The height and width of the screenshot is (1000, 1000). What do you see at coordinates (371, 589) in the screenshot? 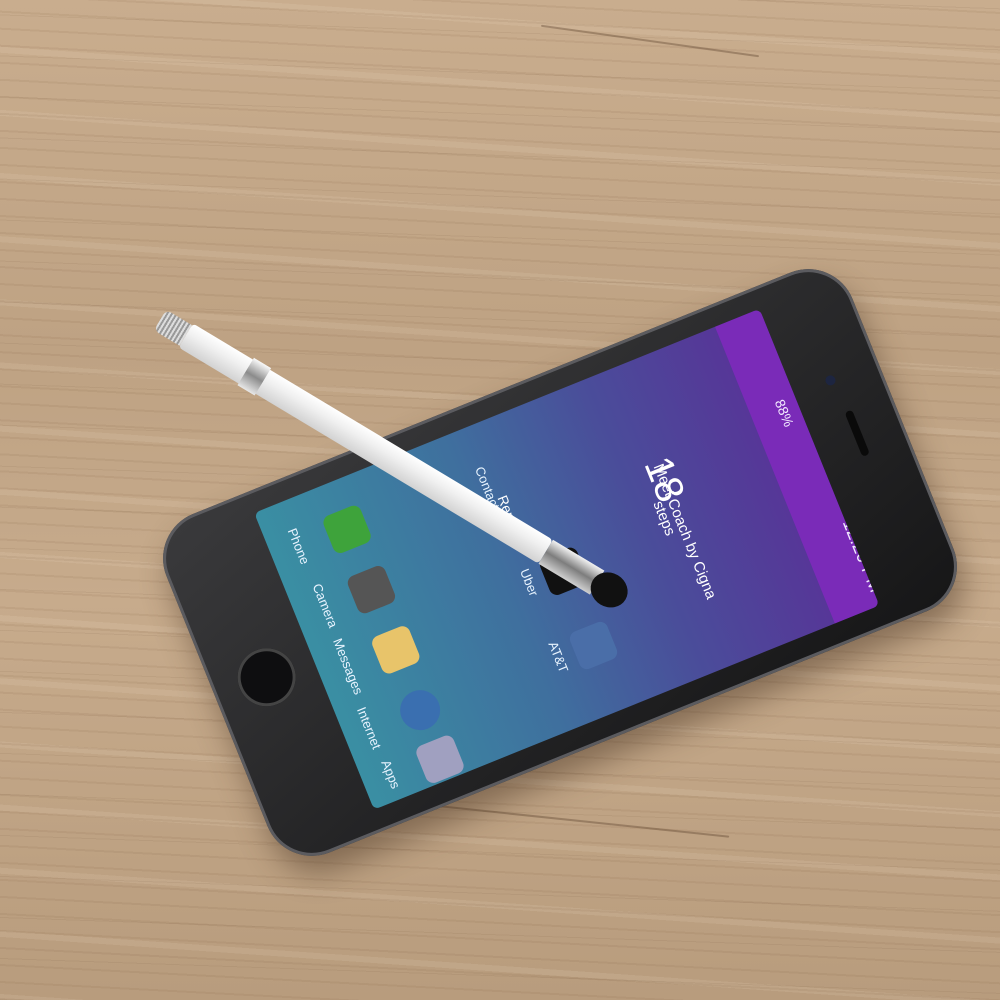
I see `camera-icon` at bounding box center [371, 589].